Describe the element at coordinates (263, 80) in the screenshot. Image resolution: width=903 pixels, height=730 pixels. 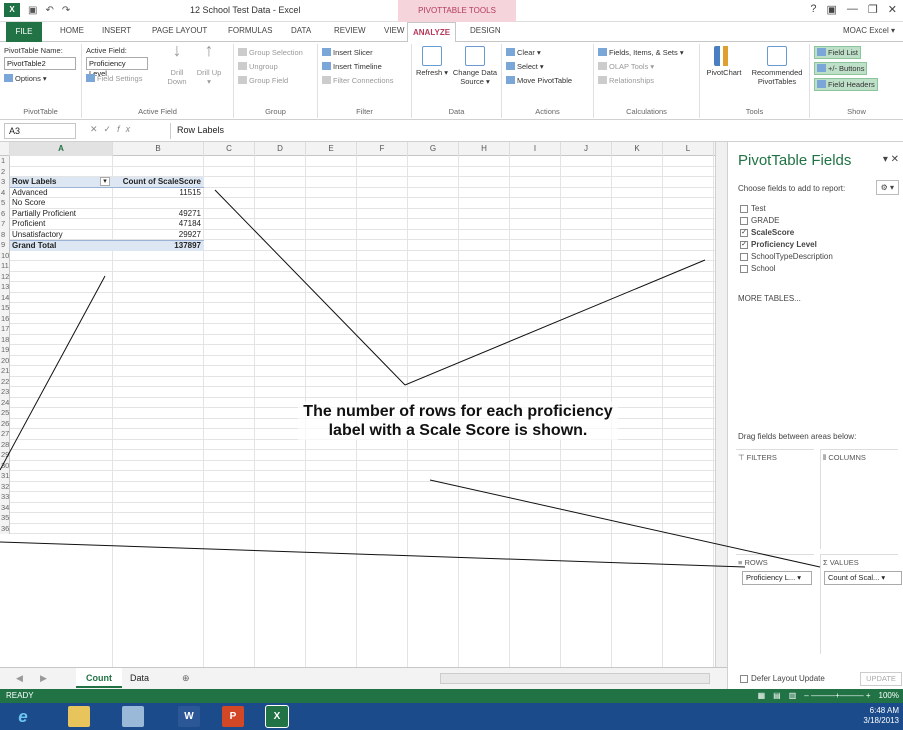
I see `group-field-button: Group Field` at that location.